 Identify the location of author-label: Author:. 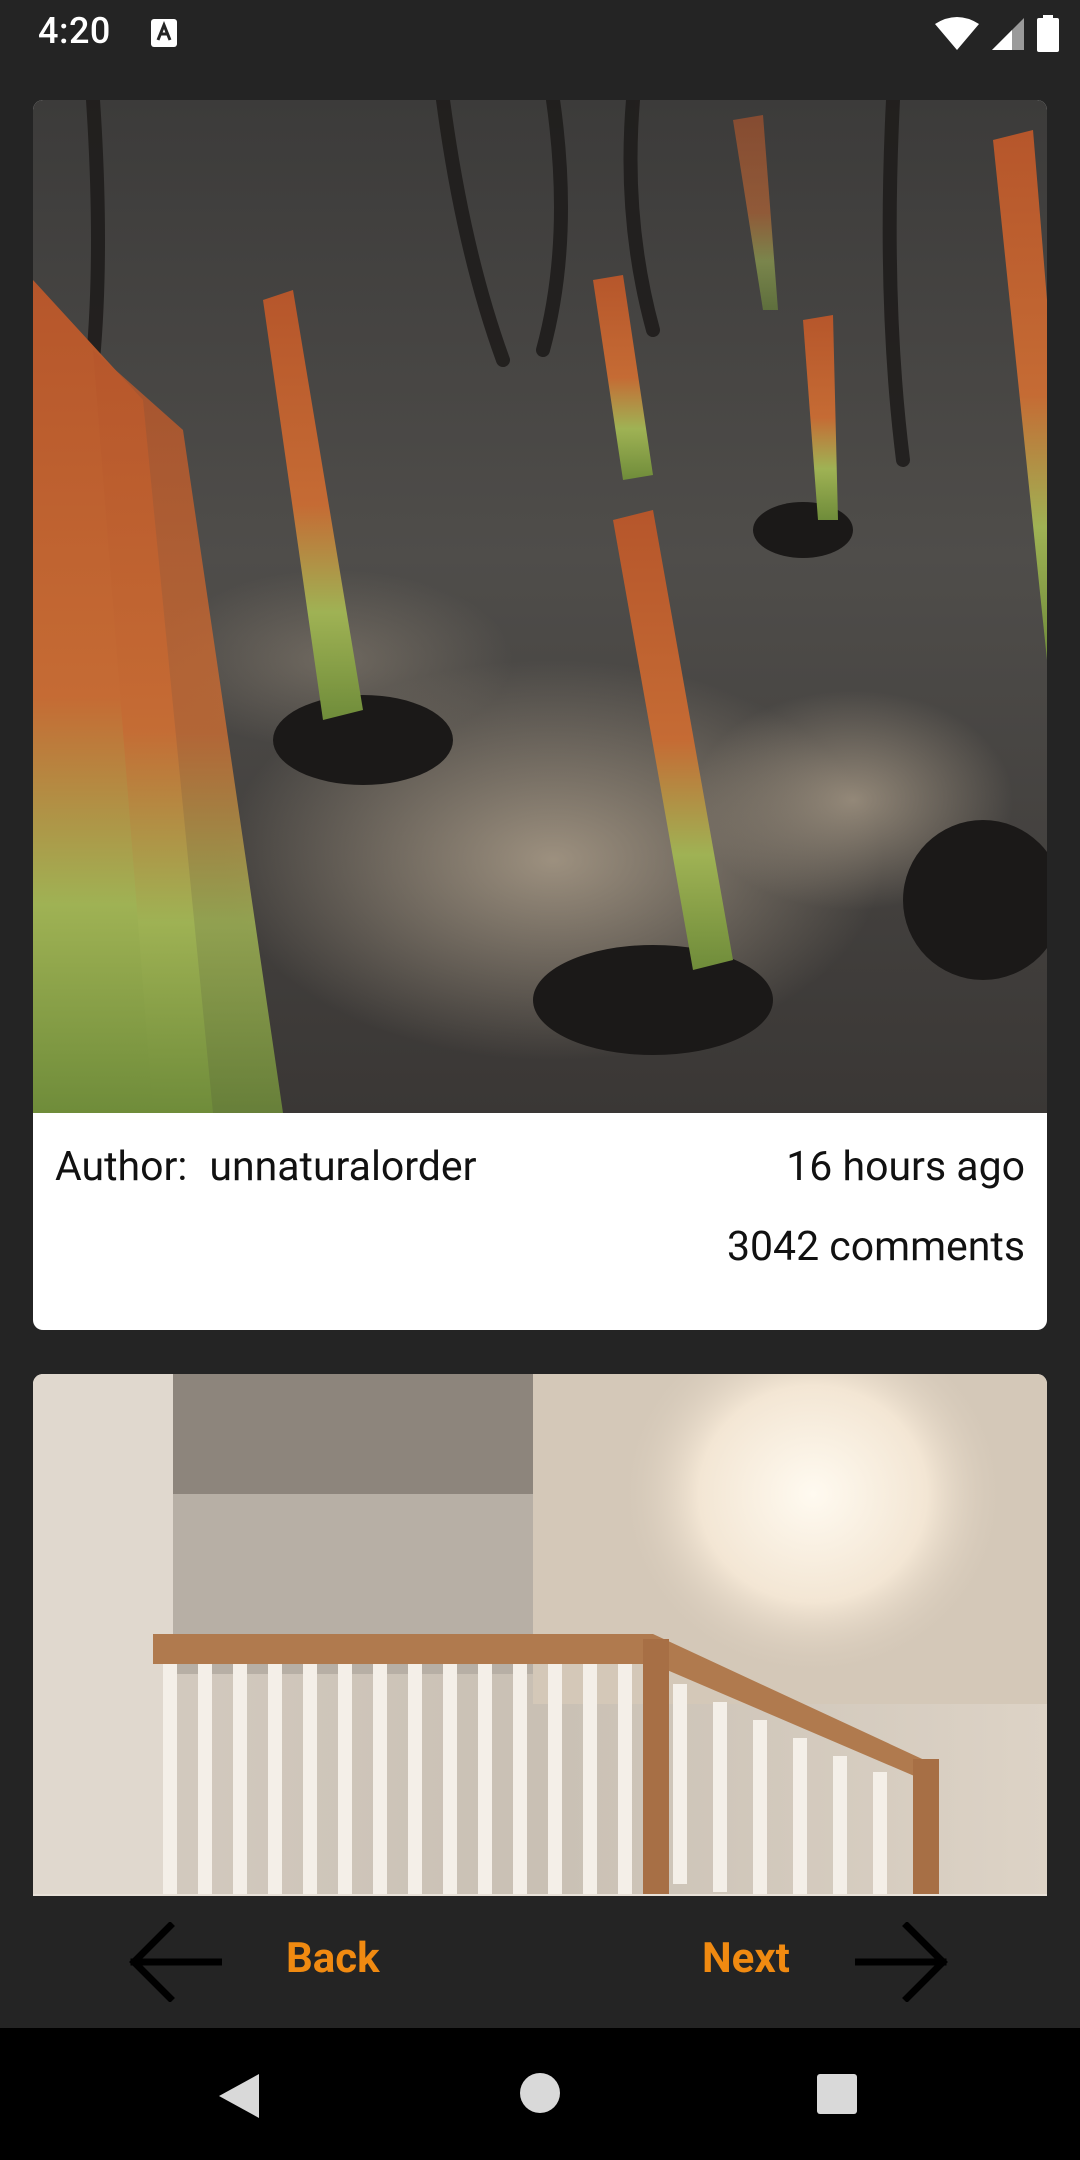
(121, 1167).